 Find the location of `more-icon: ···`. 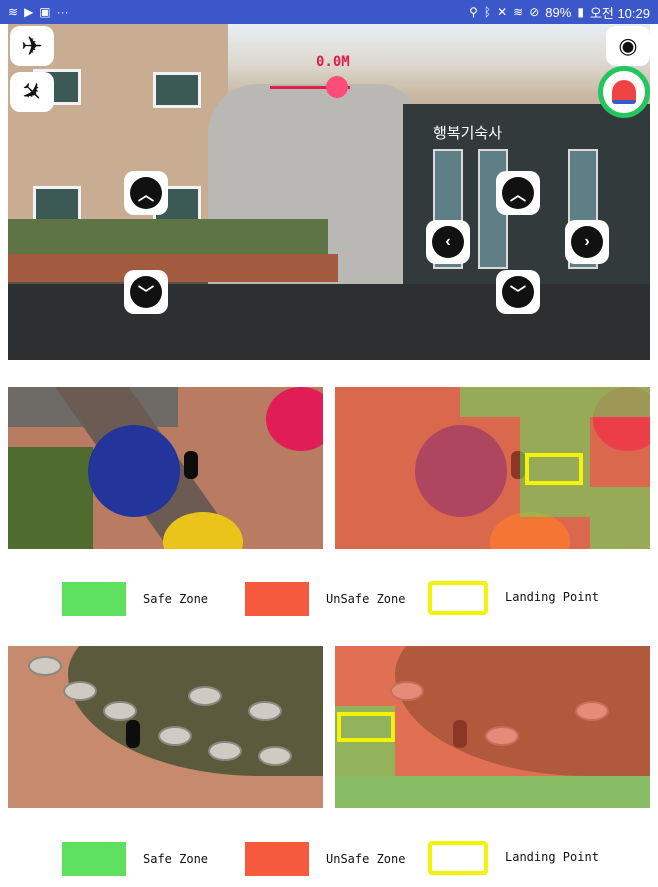

more-icon: ··· is located at coordinates (62, 12).